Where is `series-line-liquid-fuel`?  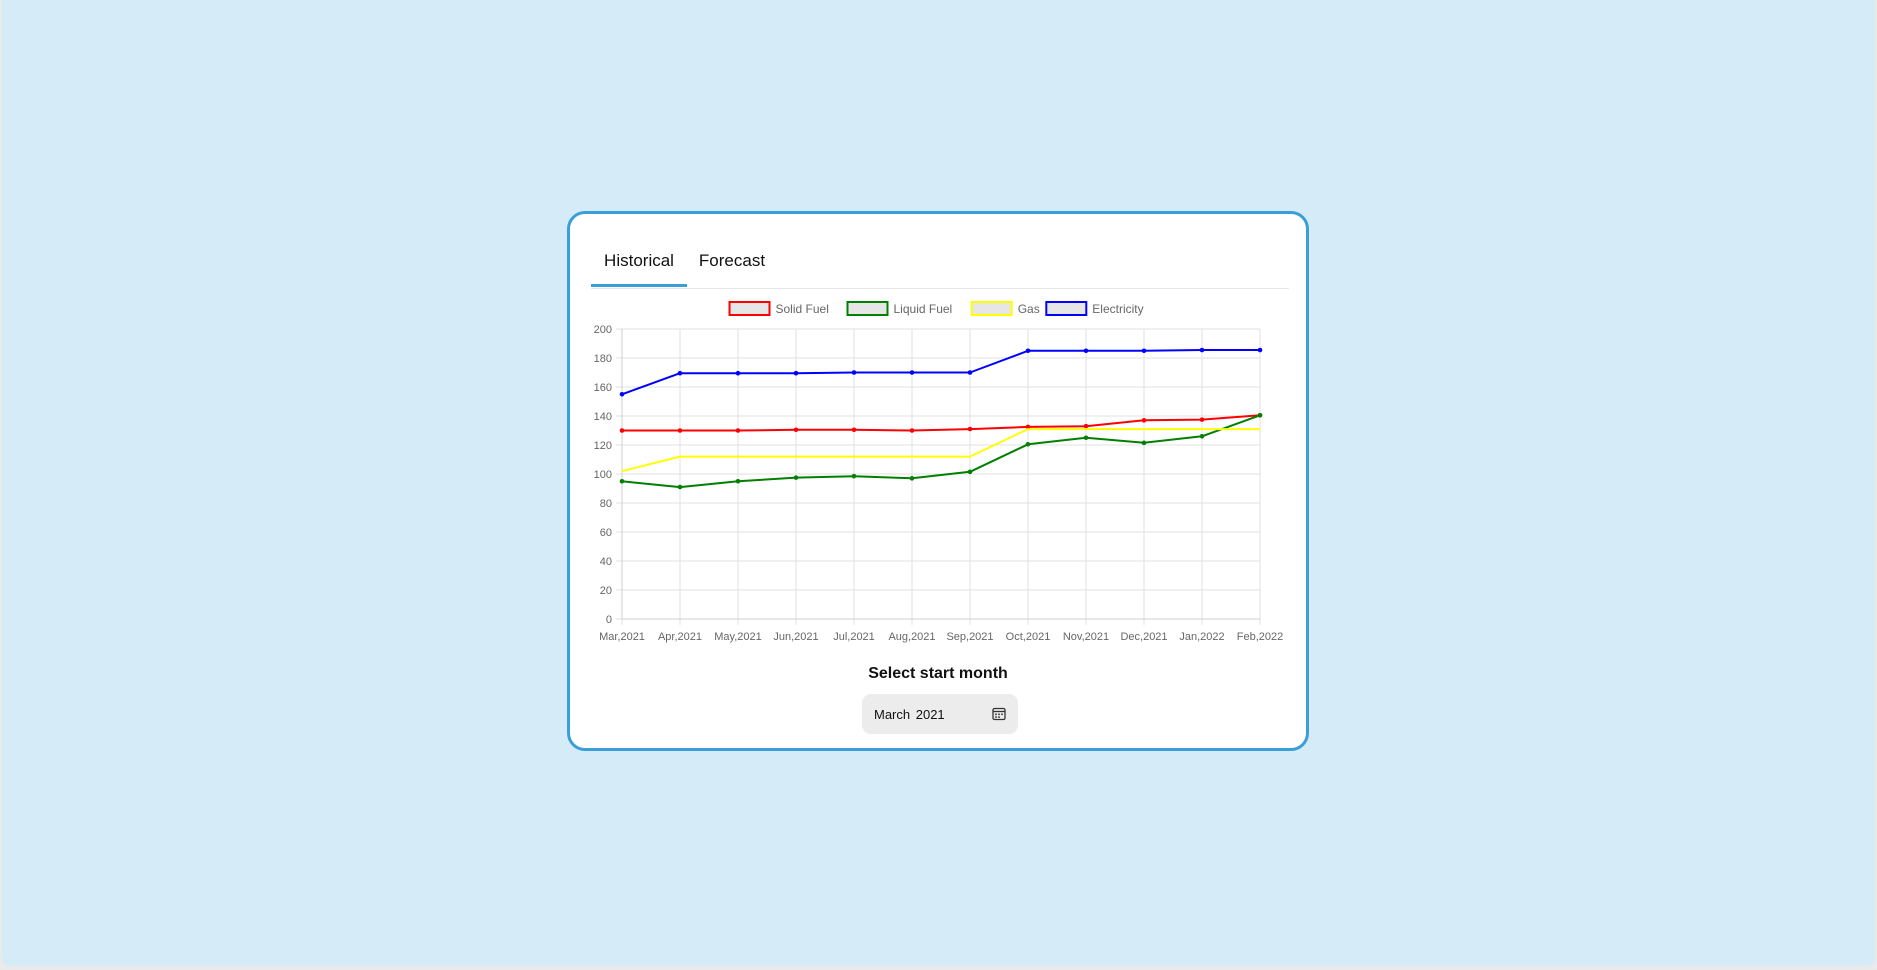
series-line-liquid-fuel is located at coordinates (941, 451).